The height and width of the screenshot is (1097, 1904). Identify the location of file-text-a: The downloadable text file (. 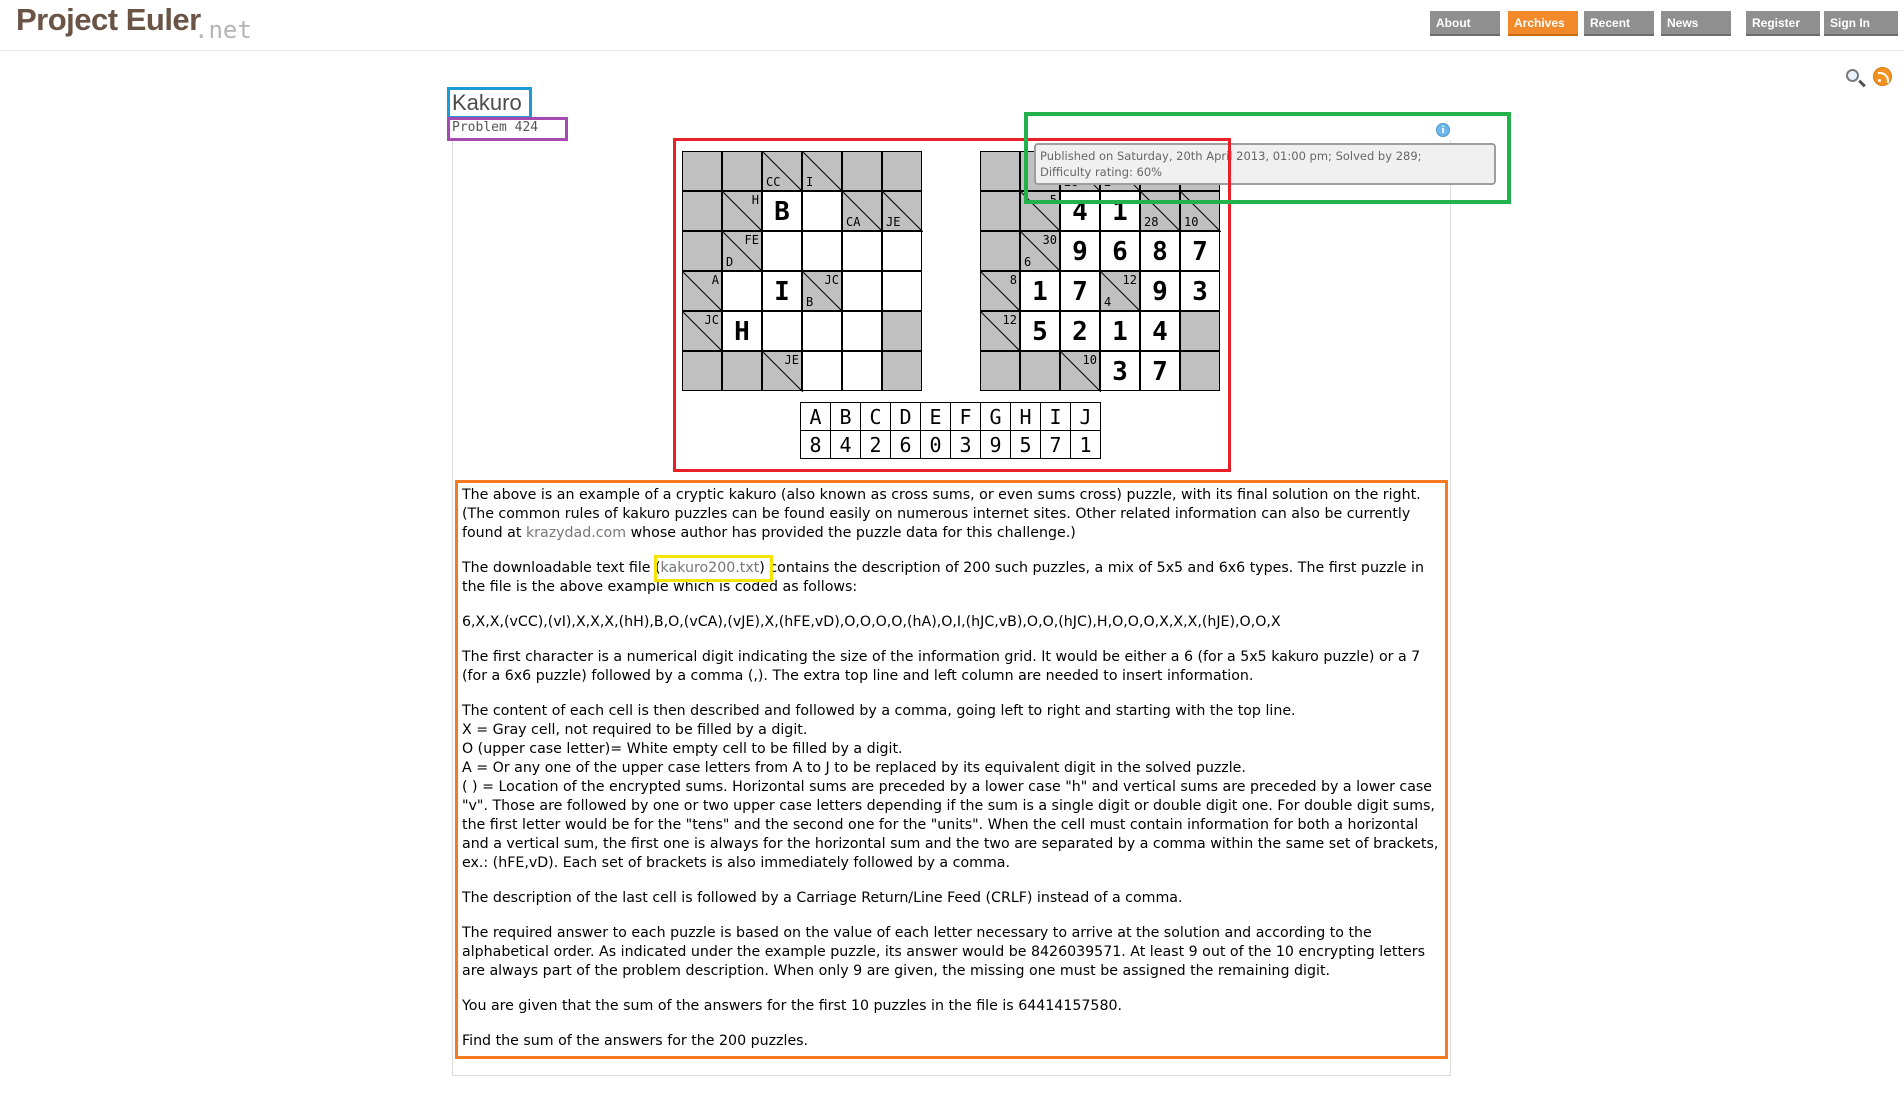
(561, 568).